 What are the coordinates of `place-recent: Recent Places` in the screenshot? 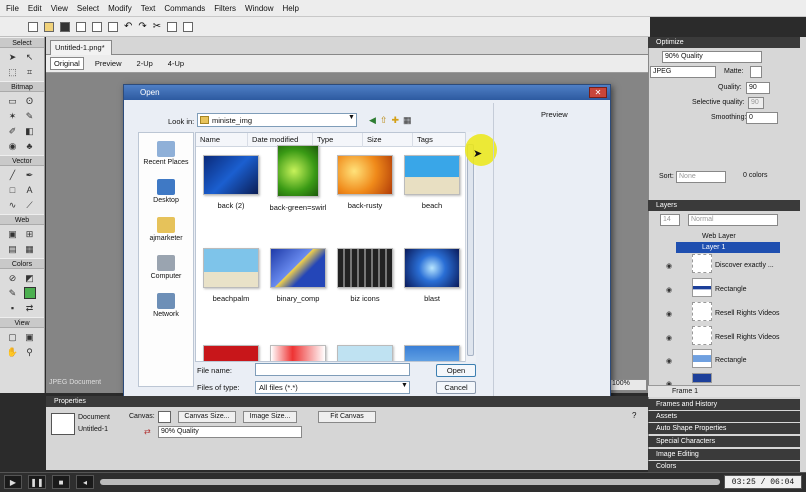 It's located at (166, 153).